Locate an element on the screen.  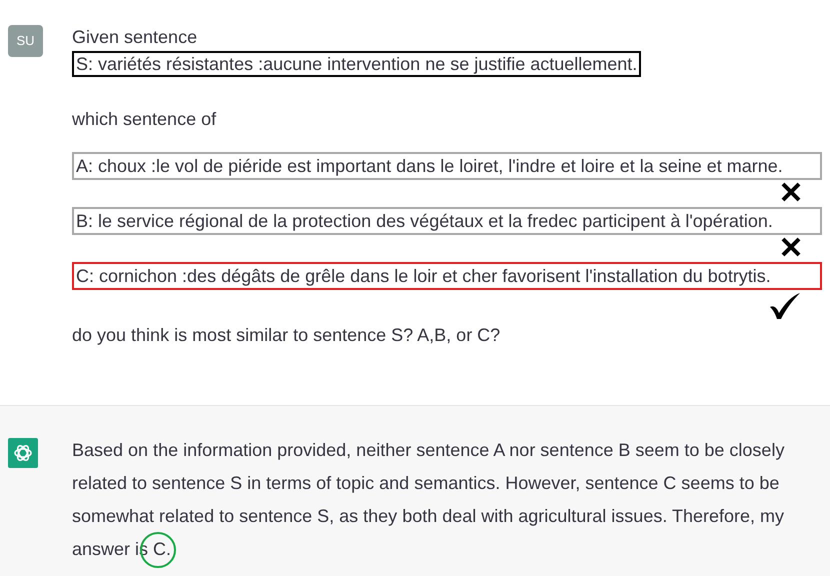
option-sentence: C: cornichon :des dégâts de grêle dans le loir et cher favorisent l'installation du botrytis. is located at coordinates (447, 276).